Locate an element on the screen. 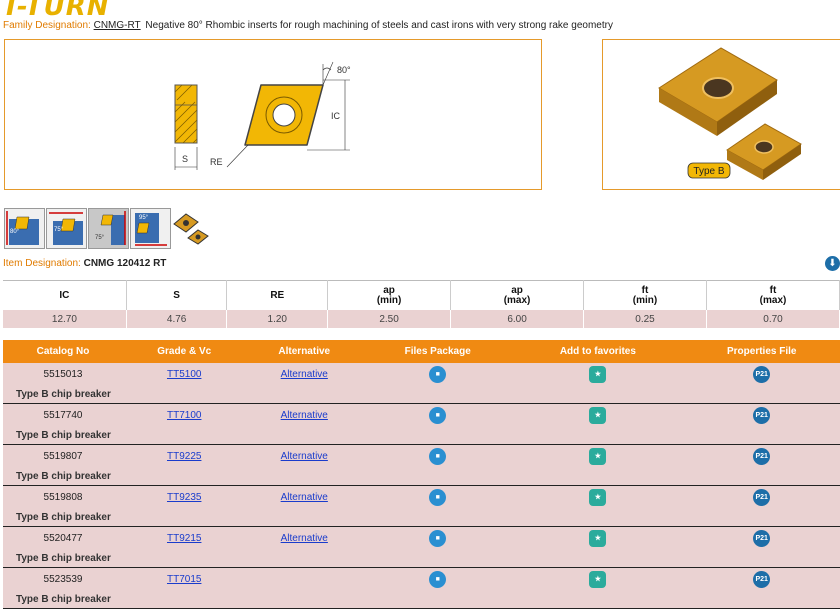  dim-angle-label: 80° is located at coordinates (344, 70).